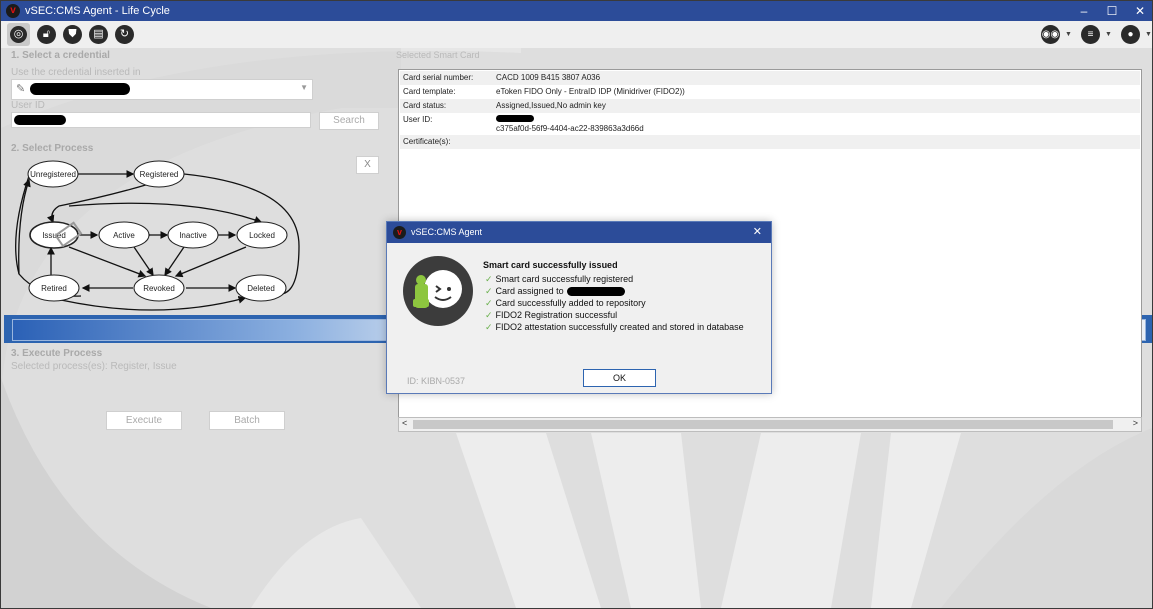 The image size is (1153, 609). I want to click on card-icon: ▤, so click(98, 34).